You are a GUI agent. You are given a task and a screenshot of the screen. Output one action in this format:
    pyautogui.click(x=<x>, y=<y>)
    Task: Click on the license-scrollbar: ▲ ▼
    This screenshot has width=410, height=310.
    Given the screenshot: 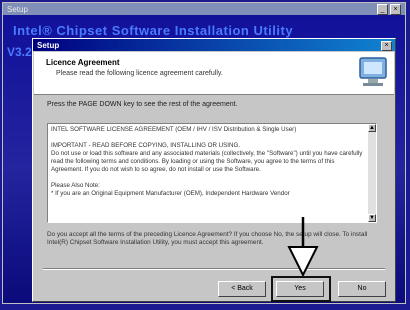 What is the action you would take?
    pyautogui.click(x=372, y=173)
    